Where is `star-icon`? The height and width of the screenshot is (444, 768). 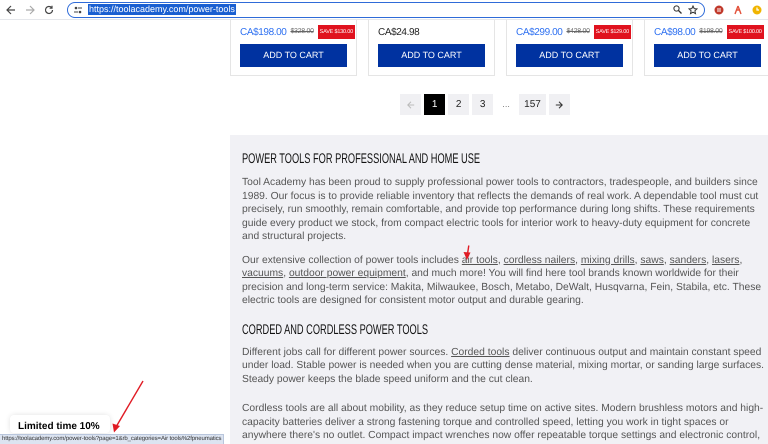
star-icon is located at coordinates (693, 9).